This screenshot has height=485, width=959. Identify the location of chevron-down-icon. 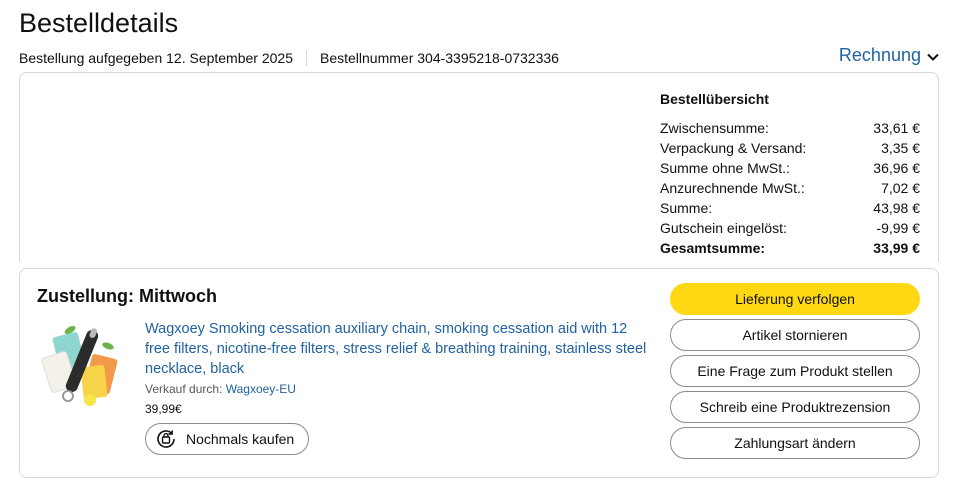
(933, 55).